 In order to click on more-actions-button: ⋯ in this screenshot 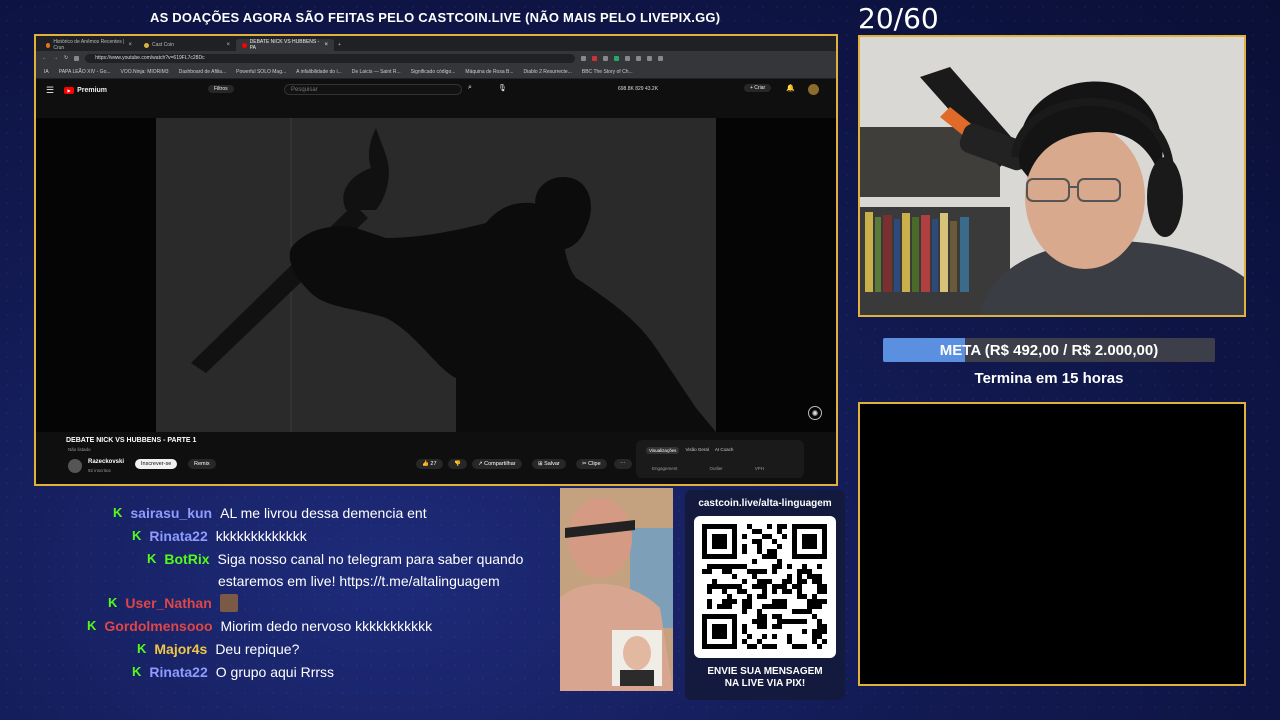, I will do `click(623, 464)`.